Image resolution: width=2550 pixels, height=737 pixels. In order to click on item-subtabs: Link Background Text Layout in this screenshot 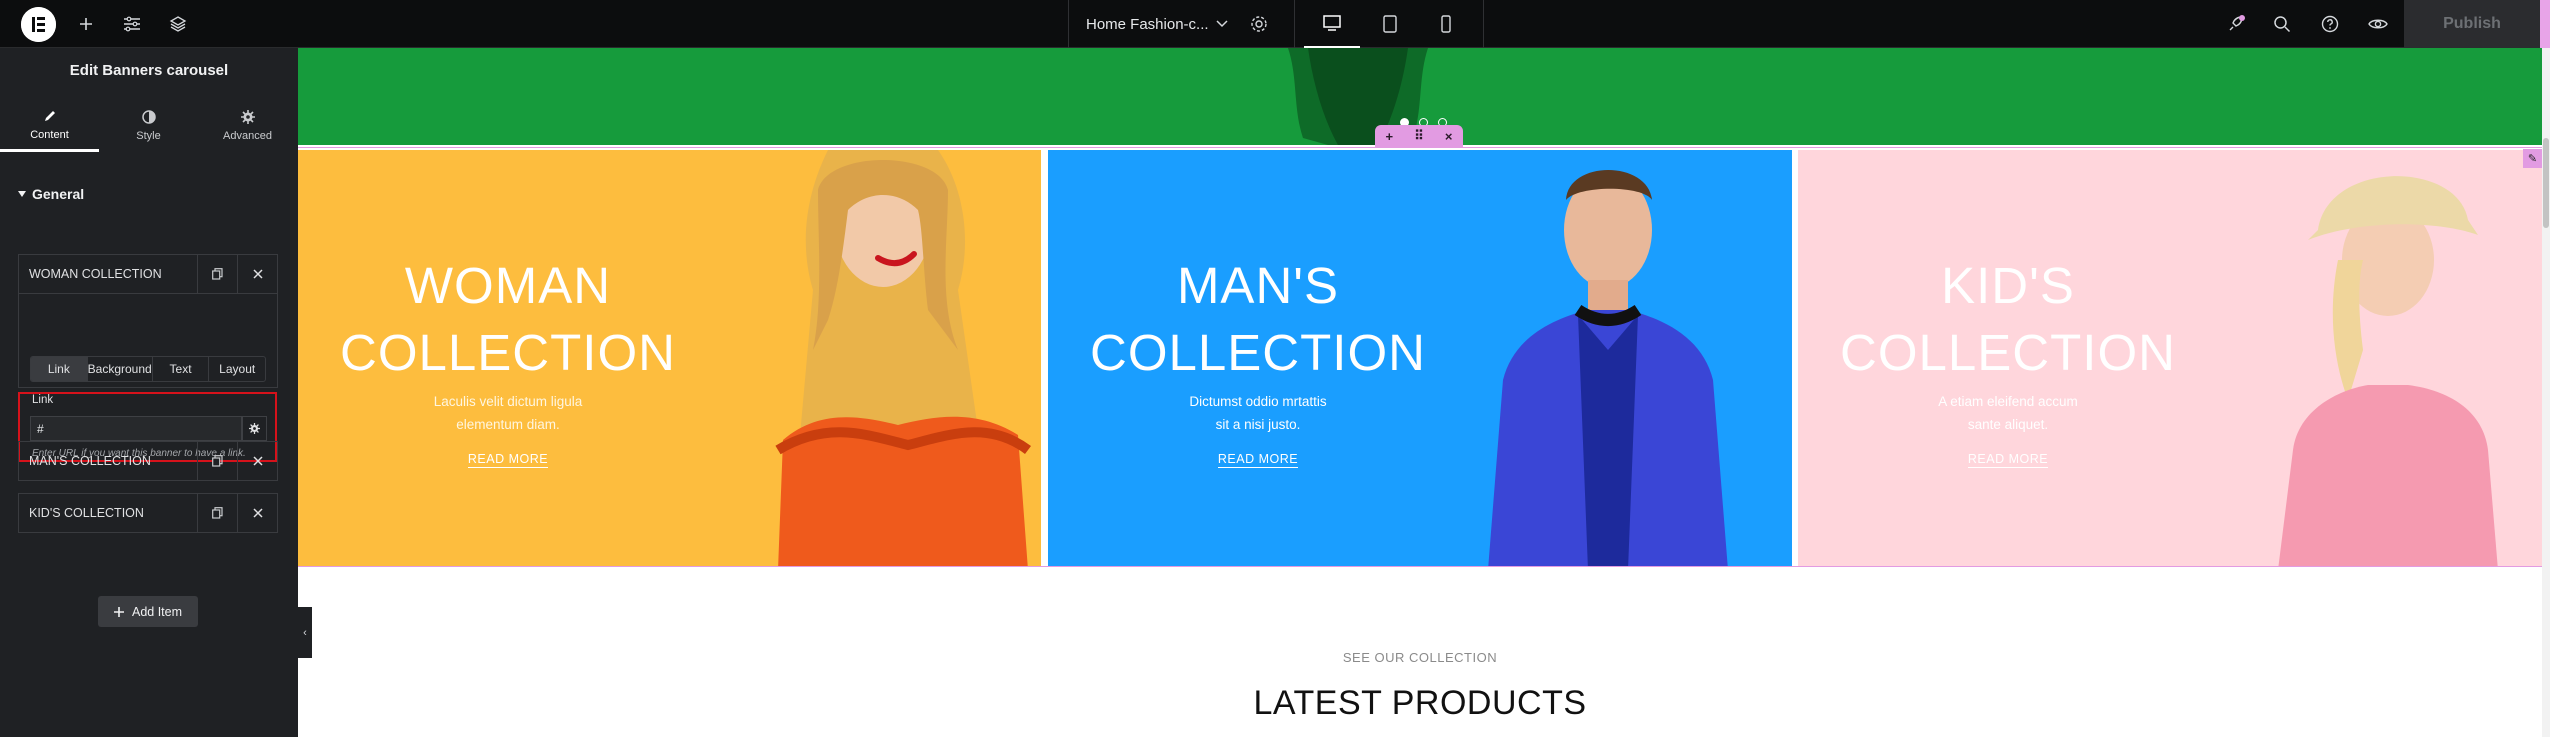, I will do `click(148, 369)`.